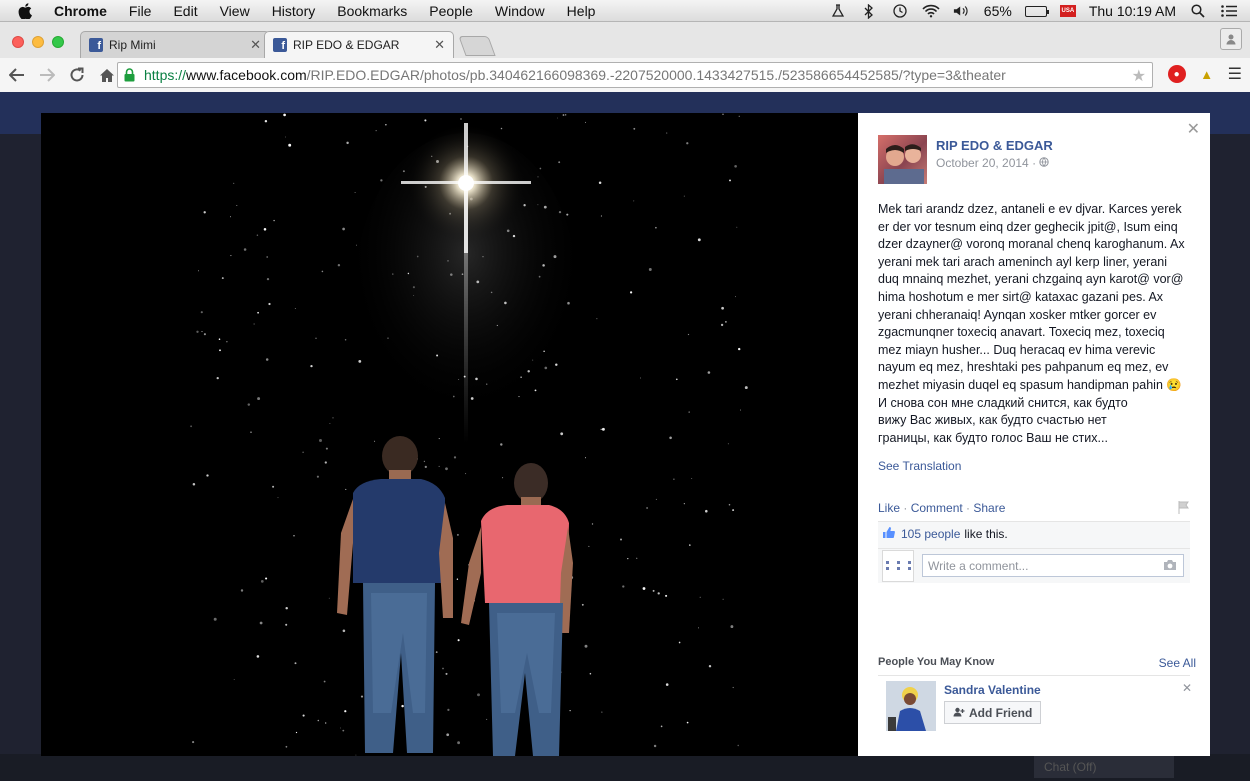 This screenshot has height=781, width=1250. I want to click on notification-center-icon, so click(1229, 11).